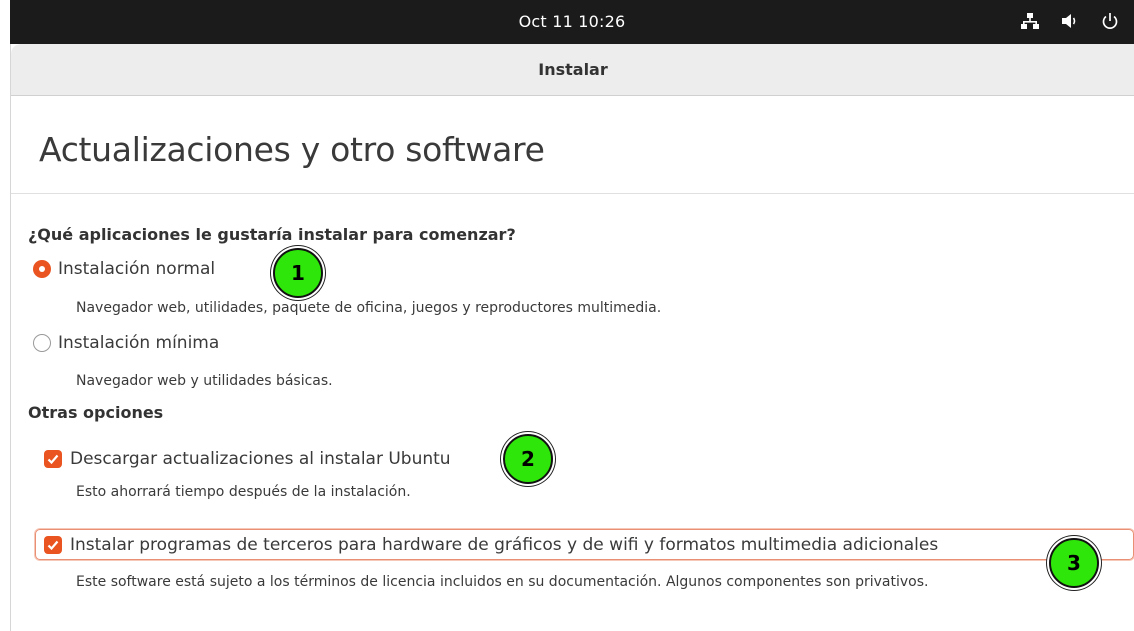  Describe the element at coordinates (136, 269) in the screenshot. I see `option-normal-label: Instalación normal` at that location.